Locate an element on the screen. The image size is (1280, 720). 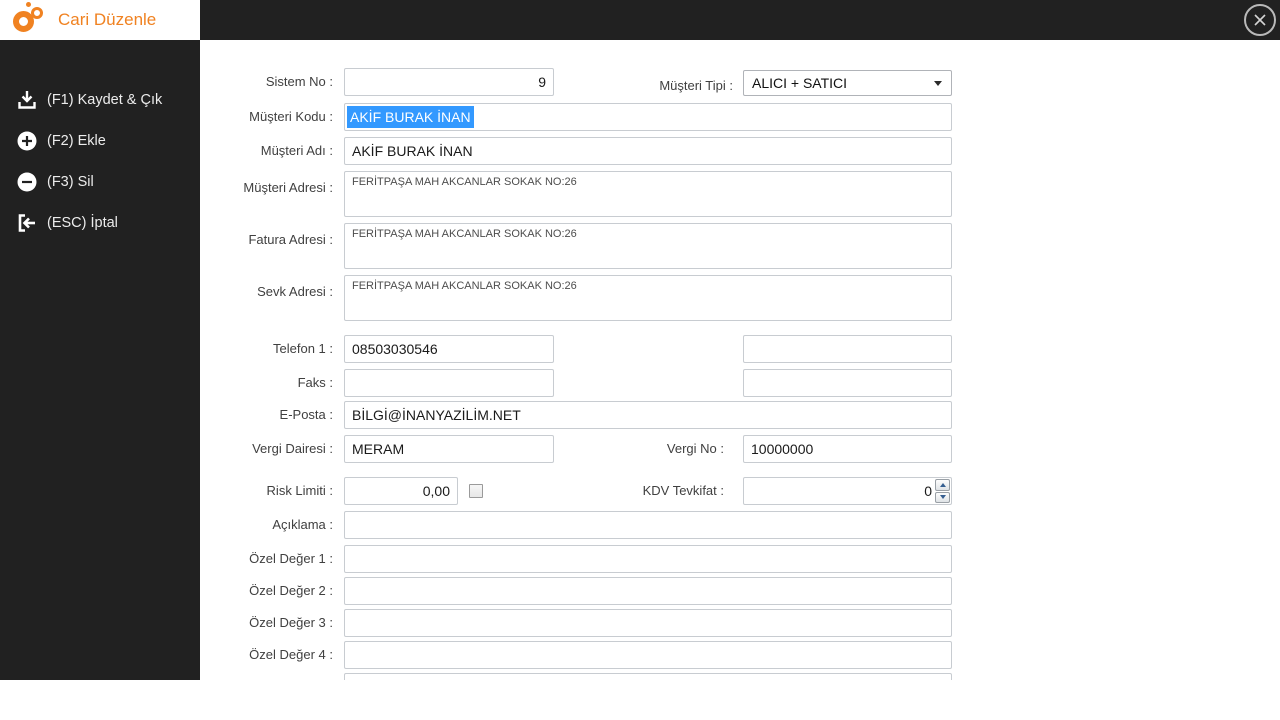
musteri-tipi-selected-value: ALICI + SATICI is located at coordinates (800, 83).